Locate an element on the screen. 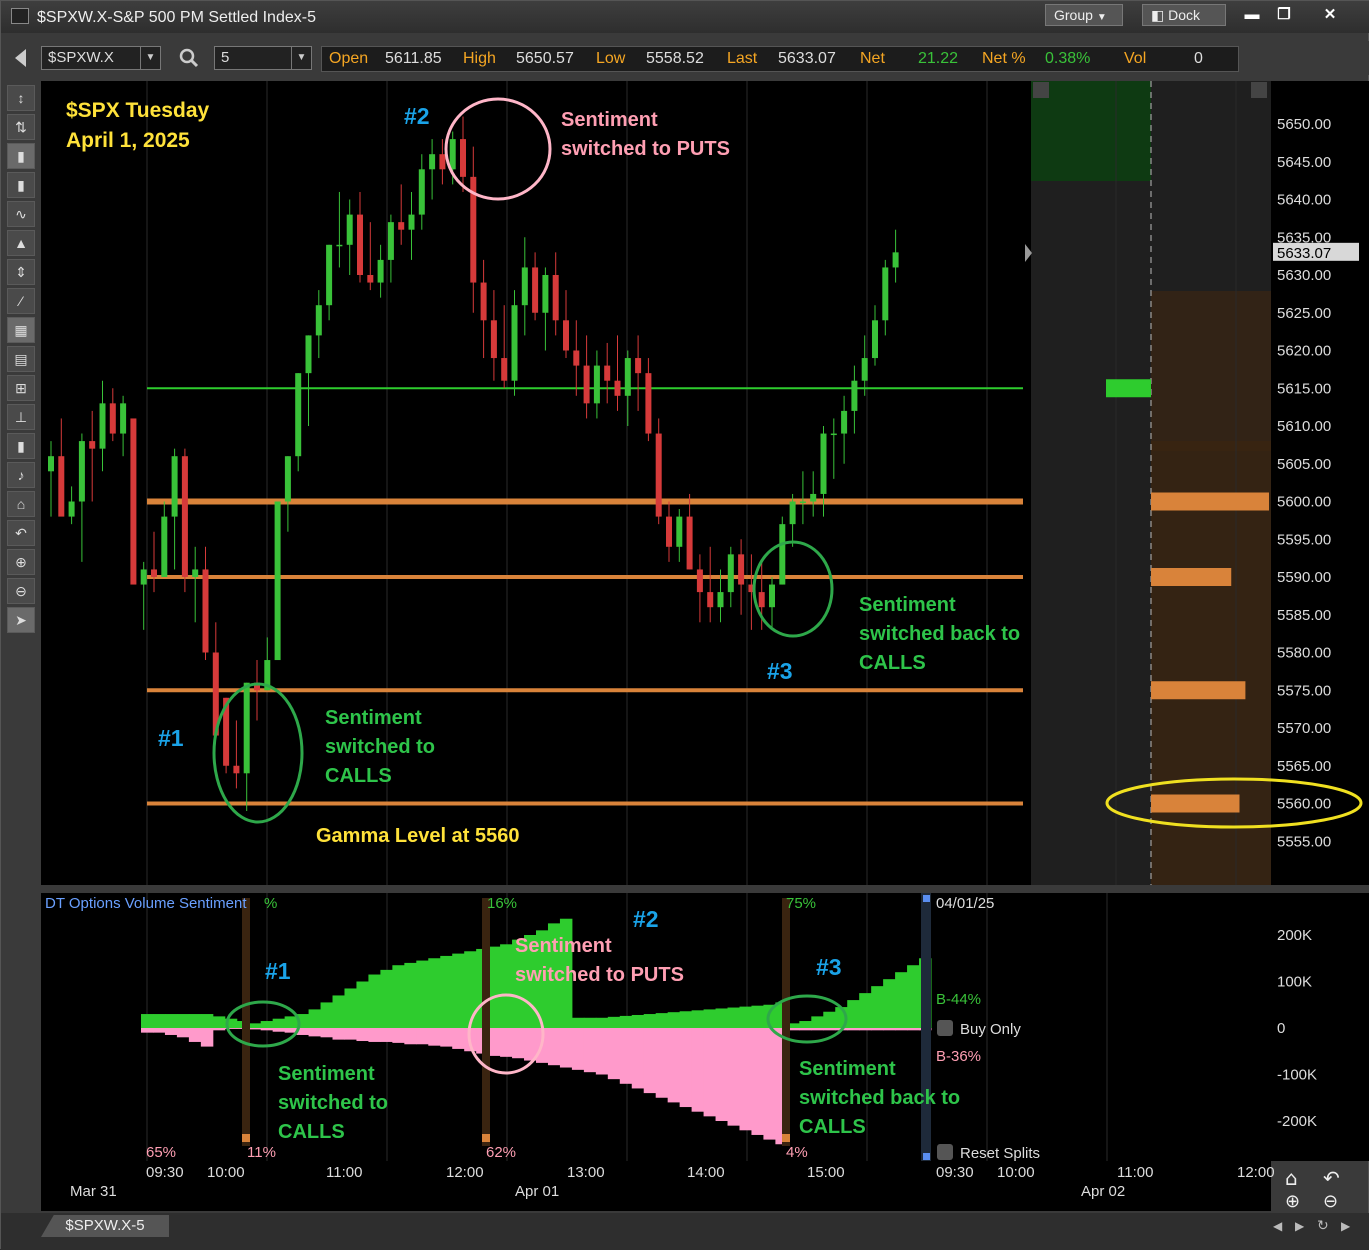 Image resolution: width=1369 pixels, height=1250 pixels. time-tick-label: 15:00 is located at coordinates (826, 1172).